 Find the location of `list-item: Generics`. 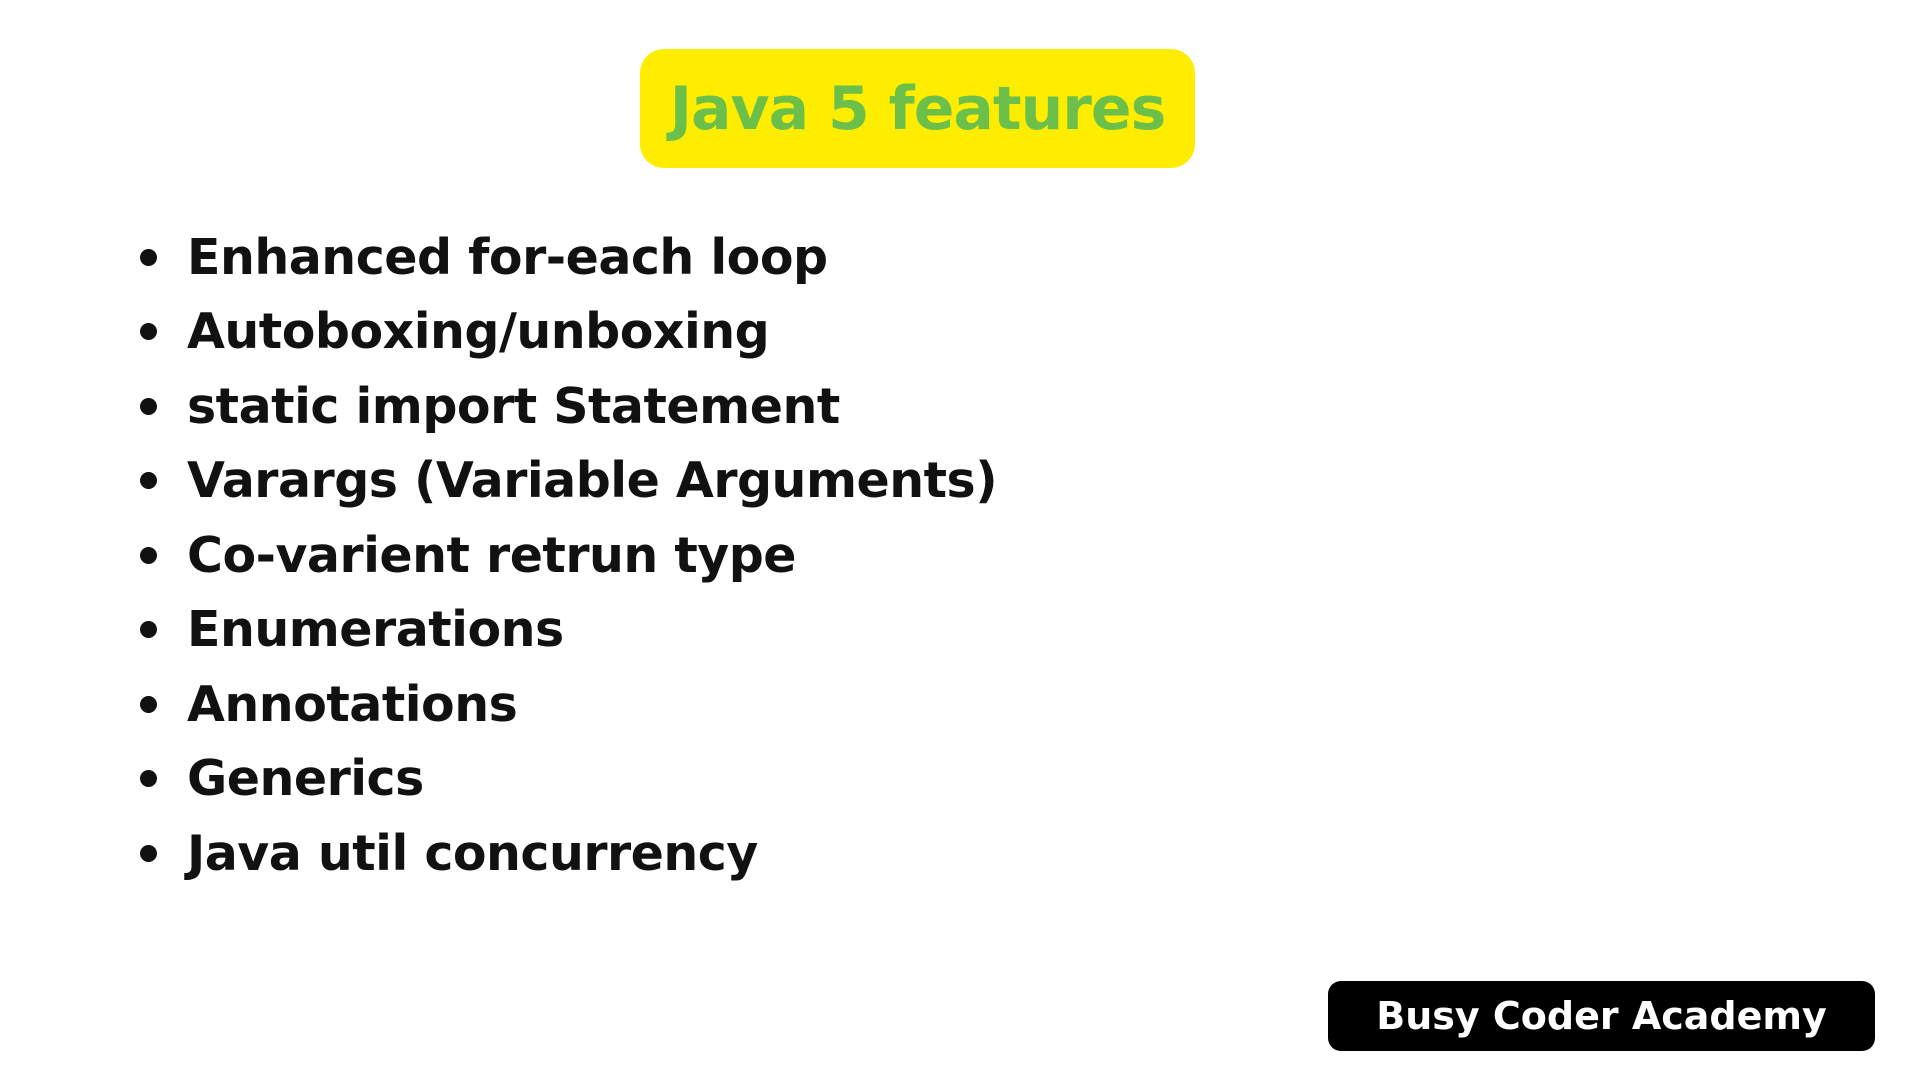

list-item: Generics is located at coordinates (568, 779).